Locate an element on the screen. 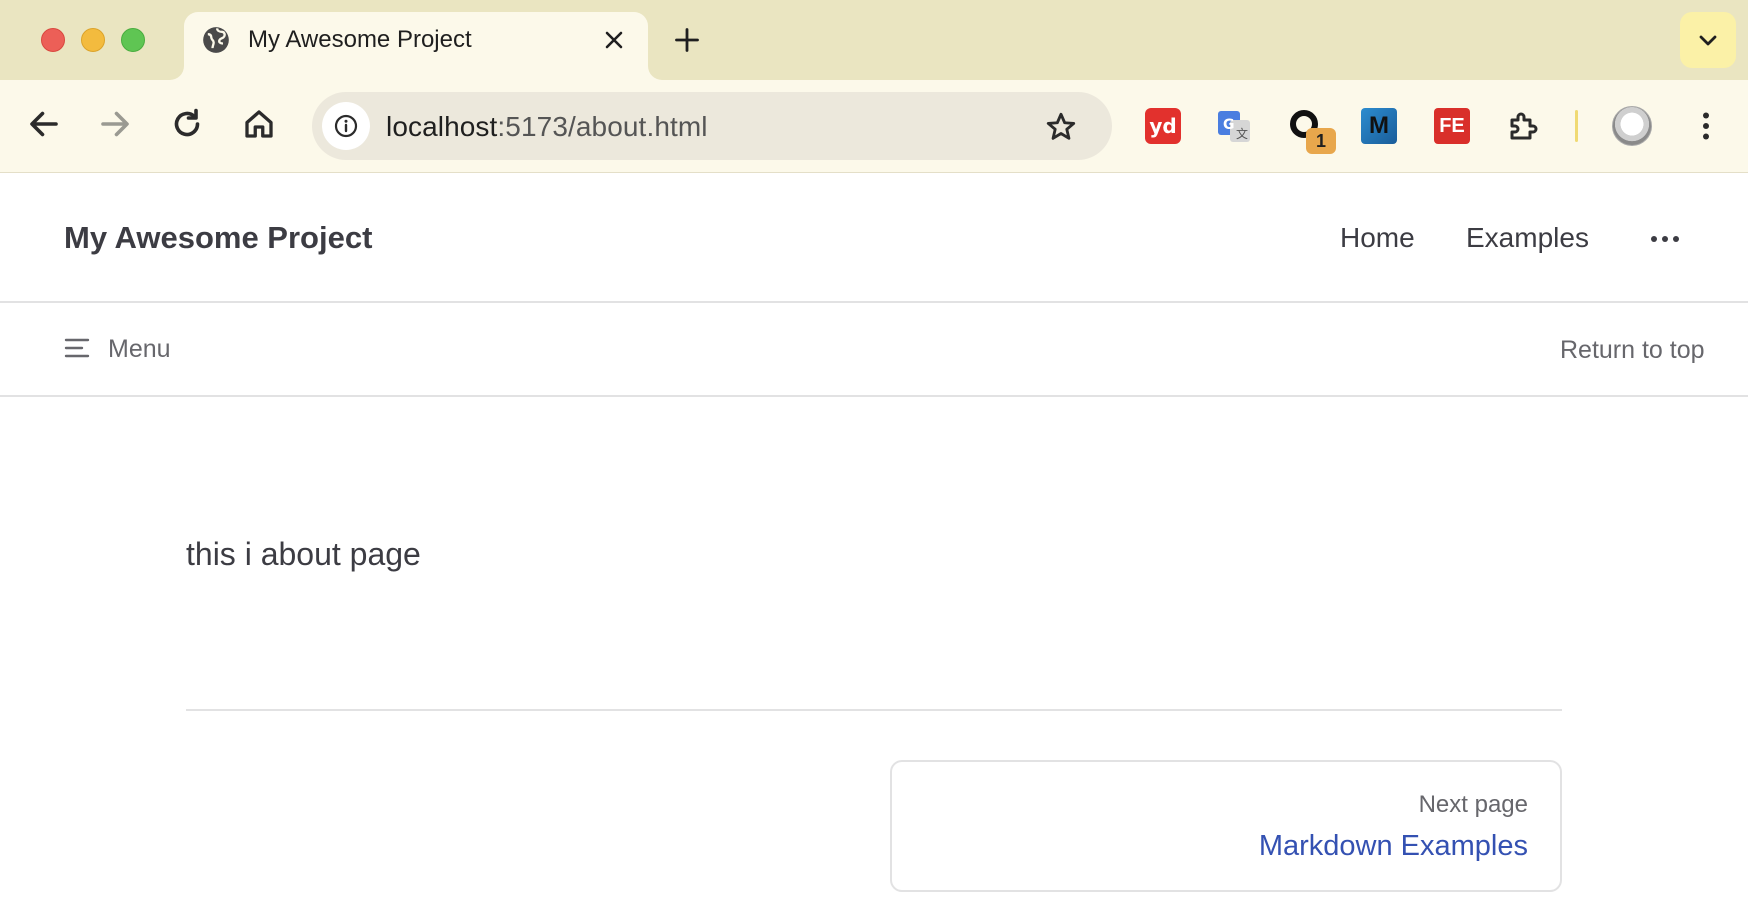 The width and height of the screenshot is (1748, 924). return-to-top-link: Return to top is located at coordinates (1632, 350).